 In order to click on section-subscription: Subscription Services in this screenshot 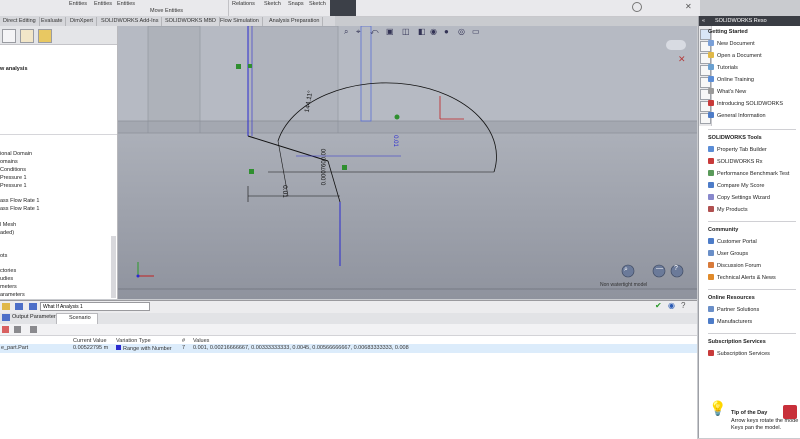, I will do `click(737, 342)`.